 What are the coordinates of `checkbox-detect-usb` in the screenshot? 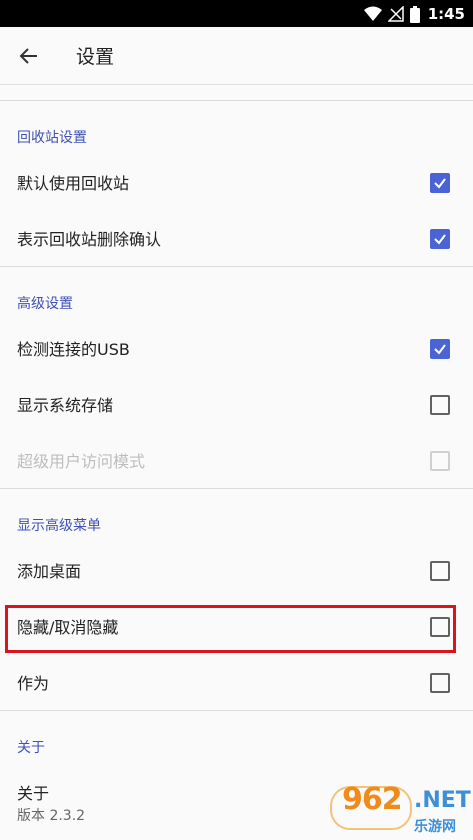 It's located at (440, 349).